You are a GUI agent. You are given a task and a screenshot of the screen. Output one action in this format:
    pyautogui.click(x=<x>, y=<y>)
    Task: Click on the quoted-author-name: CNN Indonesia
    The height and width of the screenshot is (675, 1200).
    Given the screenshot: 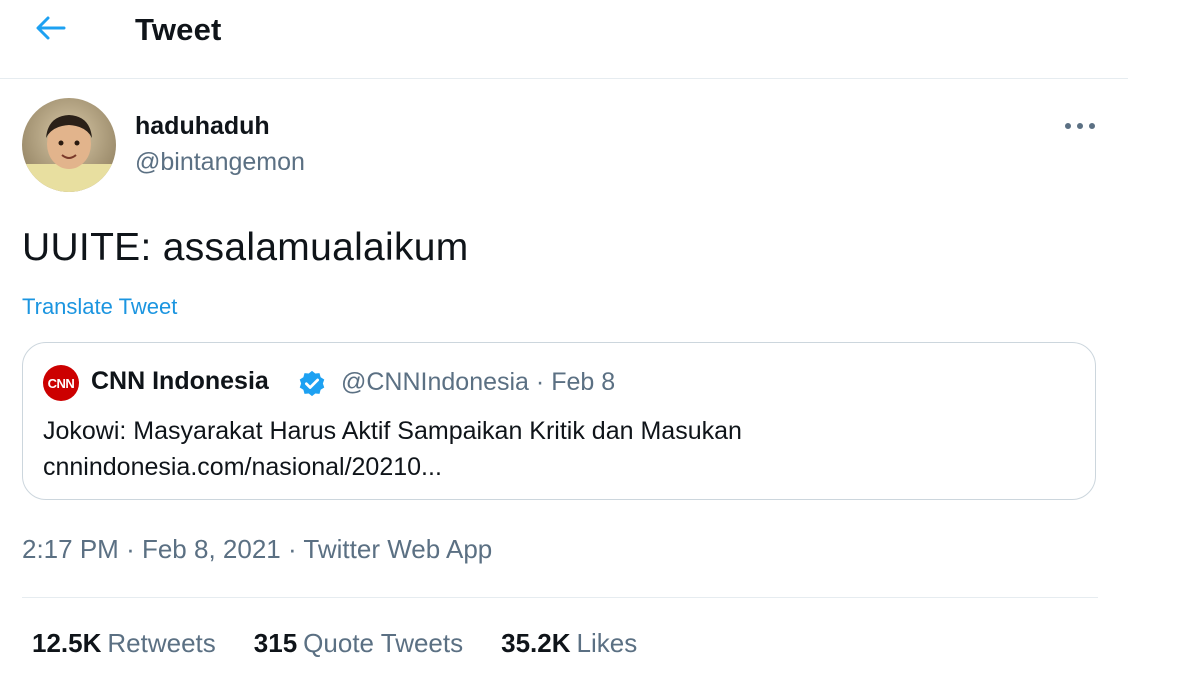 What is the action you would take?
    pyautogui.click(x=180, y=381)
    